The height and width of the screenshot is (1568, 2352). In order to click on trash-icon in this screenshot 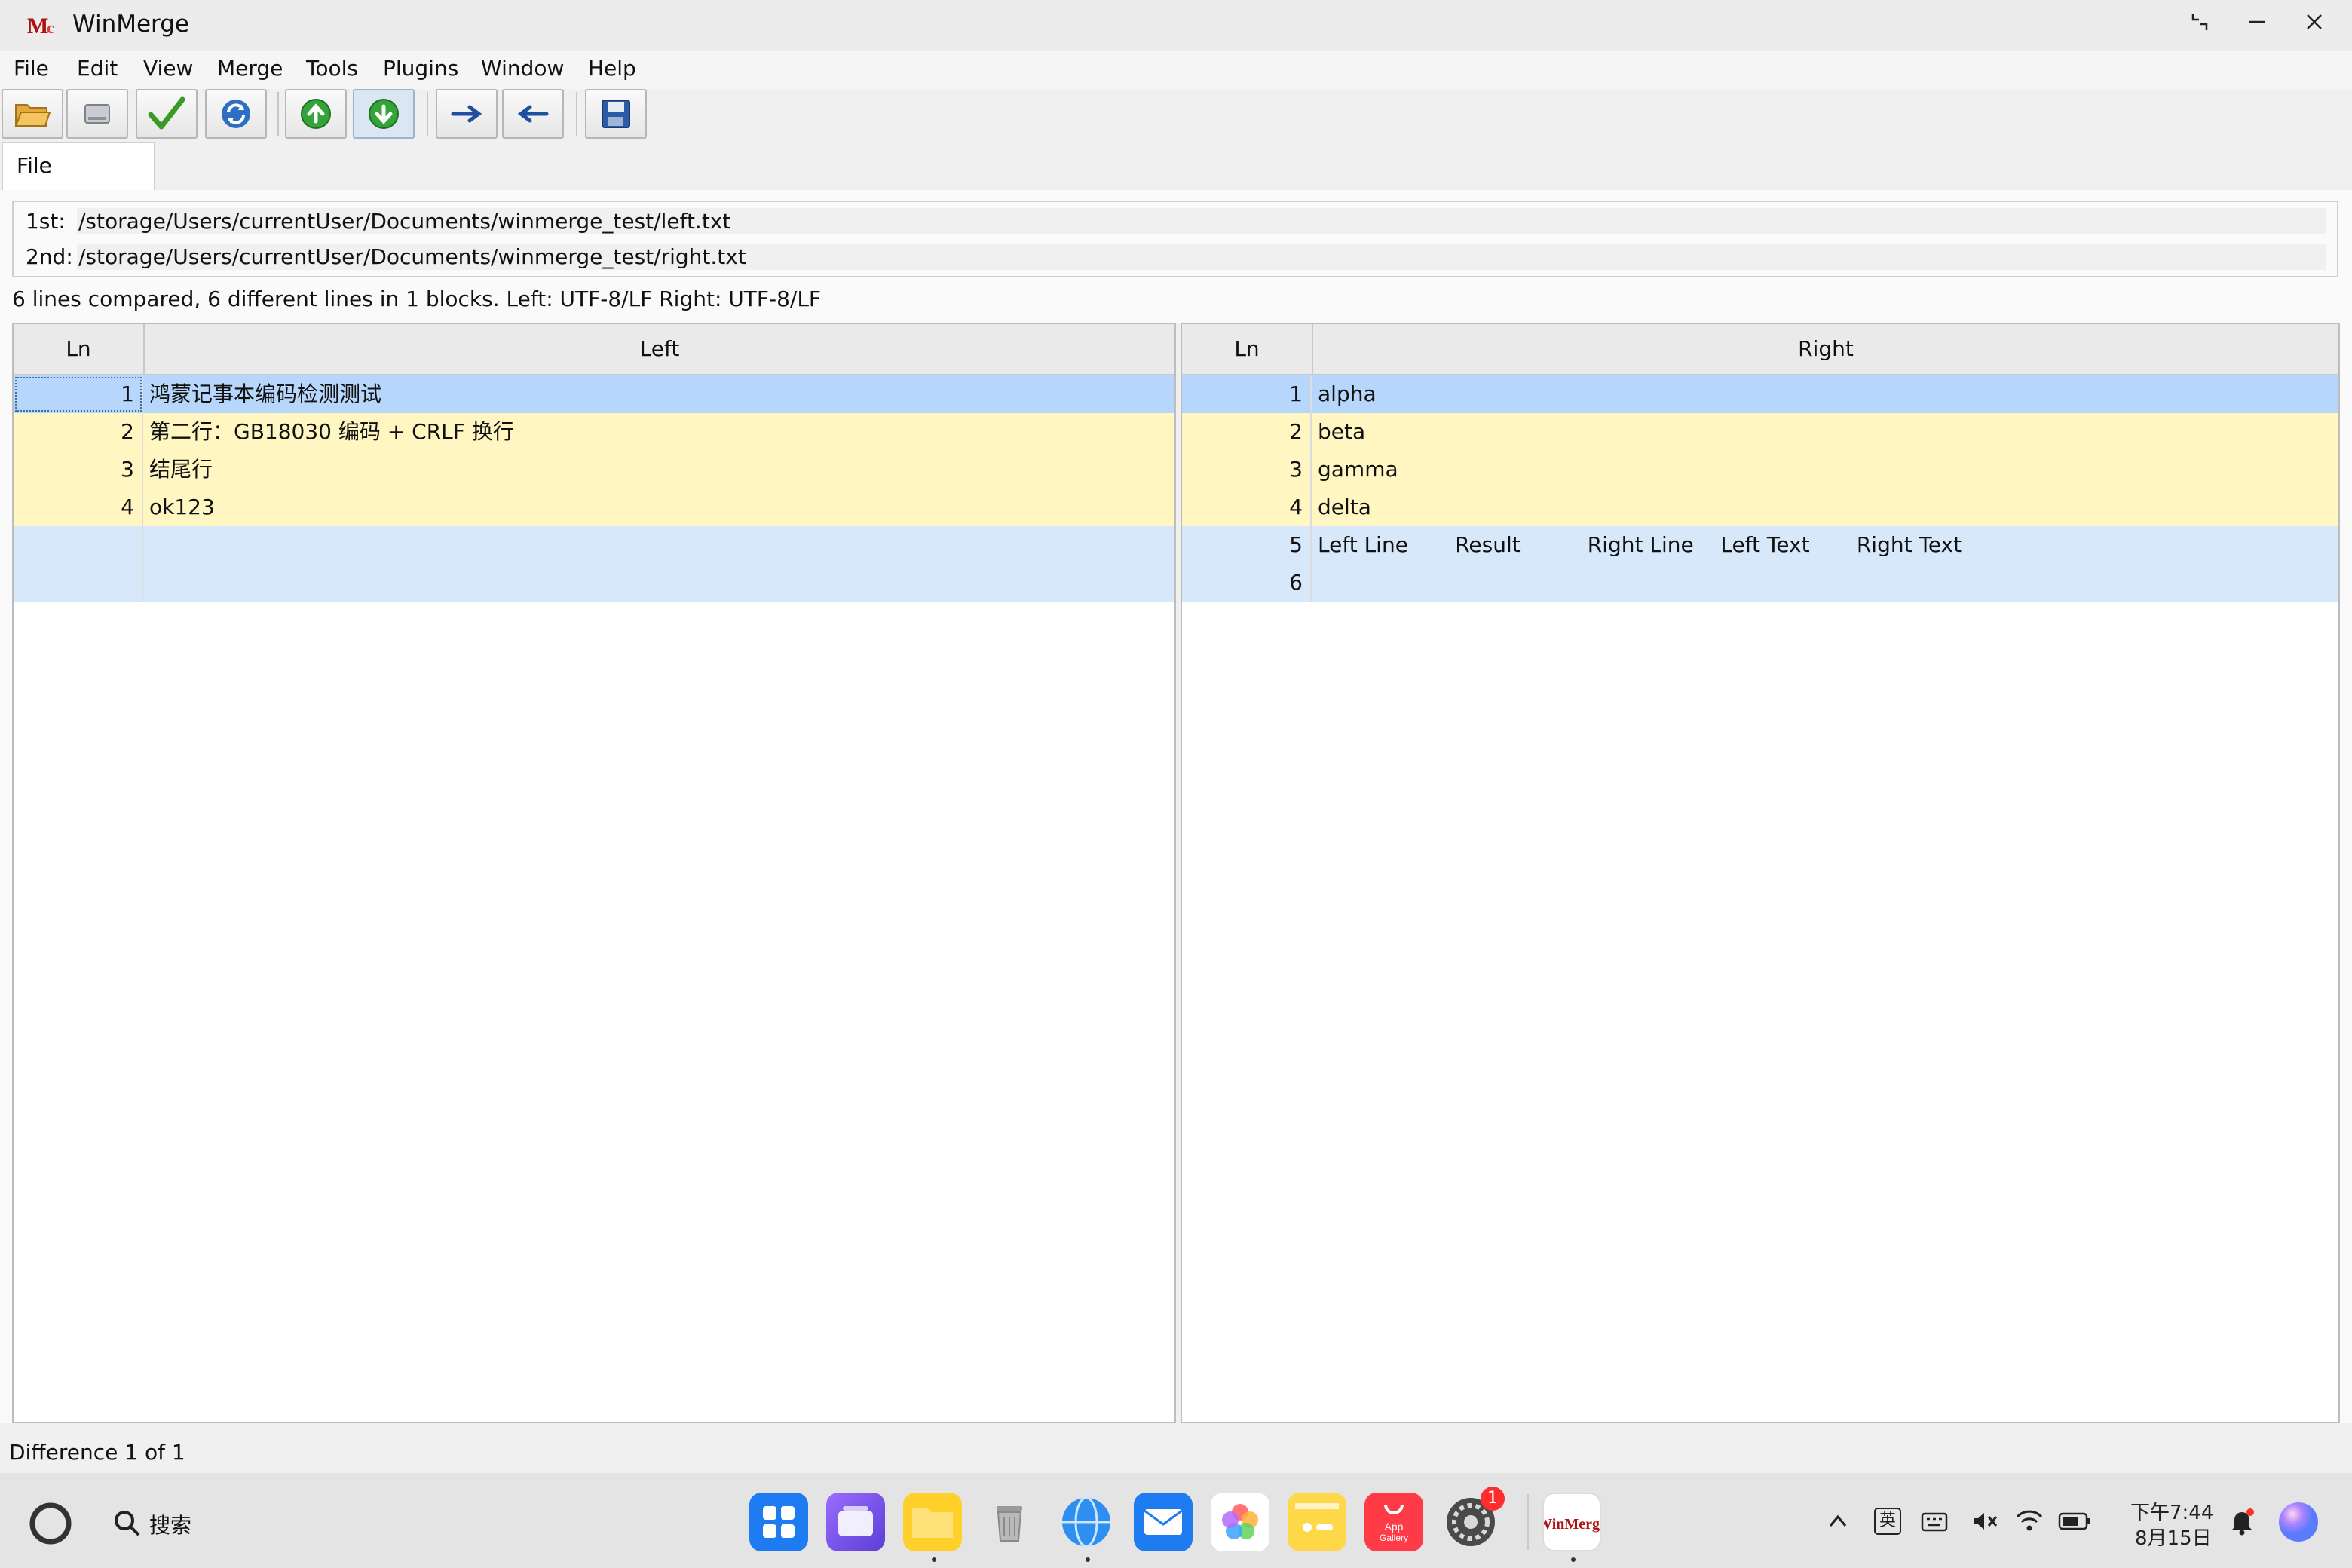, I will do `click(1009, 1522)`.